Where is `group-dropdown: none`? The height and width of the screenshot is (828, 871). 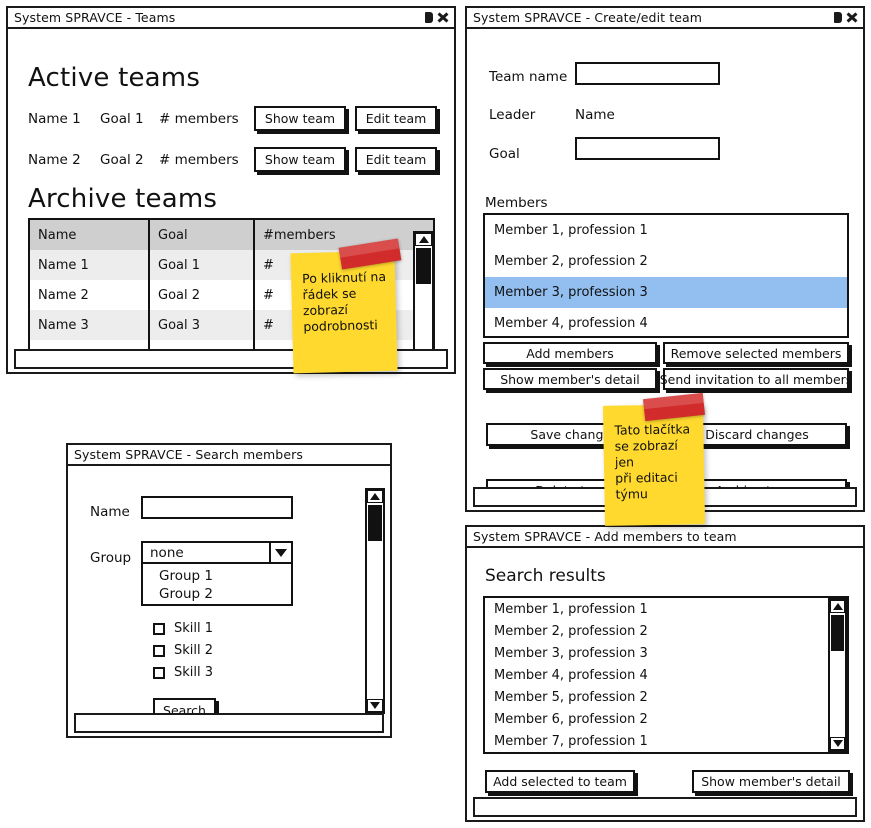
group-dropdown: none is located at coordinates (217, 552).